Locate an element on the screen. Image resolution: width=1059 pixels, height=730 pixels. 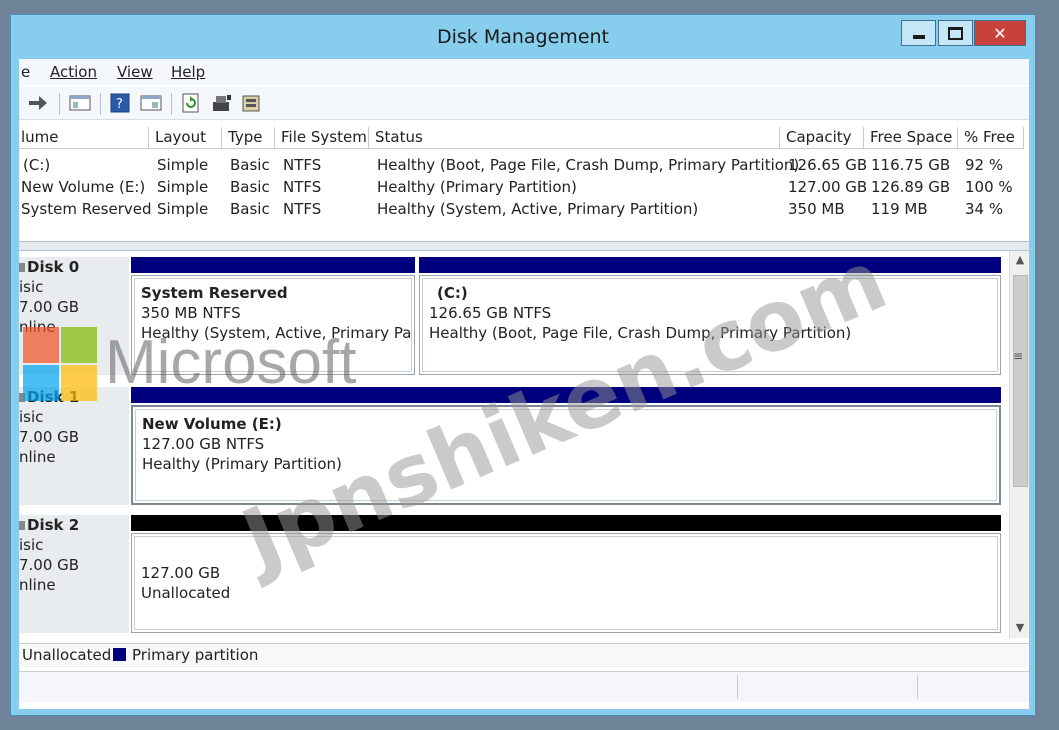
vertical-scrollbar: ▲ ≡ ▼ is located at coordinates (1019, 444).